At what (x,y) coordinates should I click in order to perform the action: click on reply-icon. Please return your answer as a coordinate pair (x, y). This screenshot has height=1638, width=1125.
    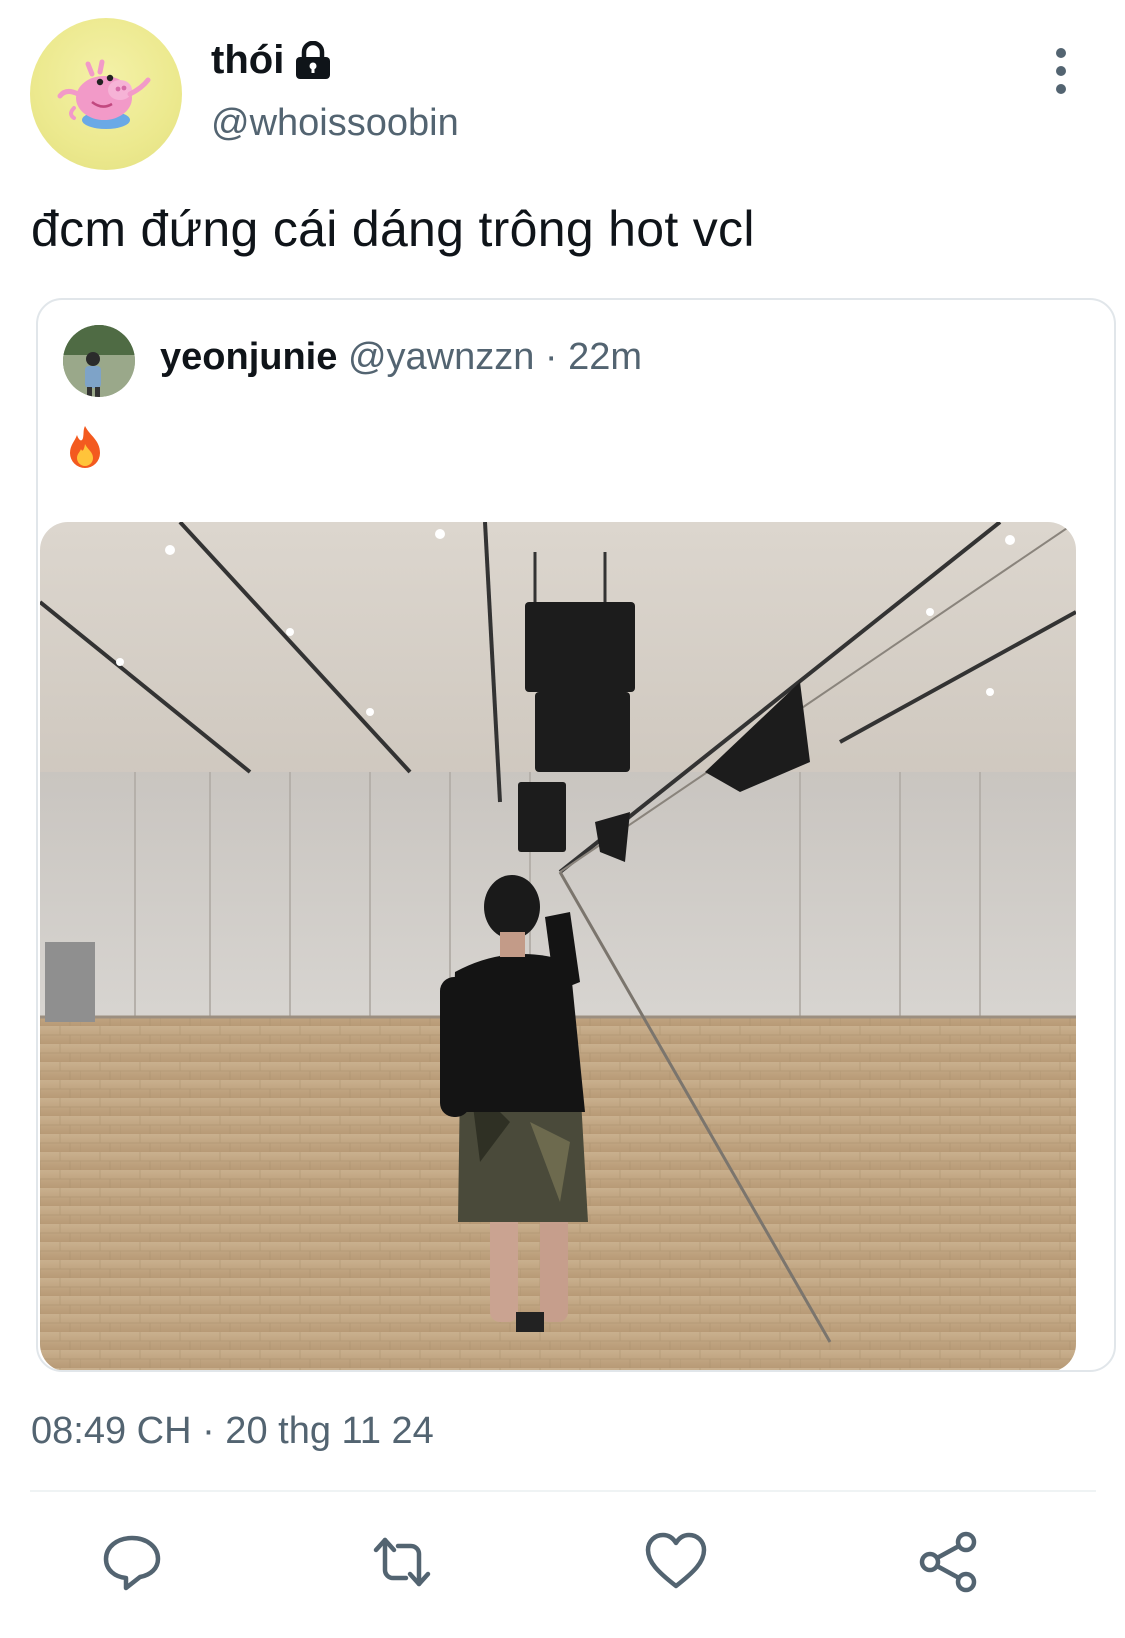
    Looking at the image, I should click on (132, 1563).